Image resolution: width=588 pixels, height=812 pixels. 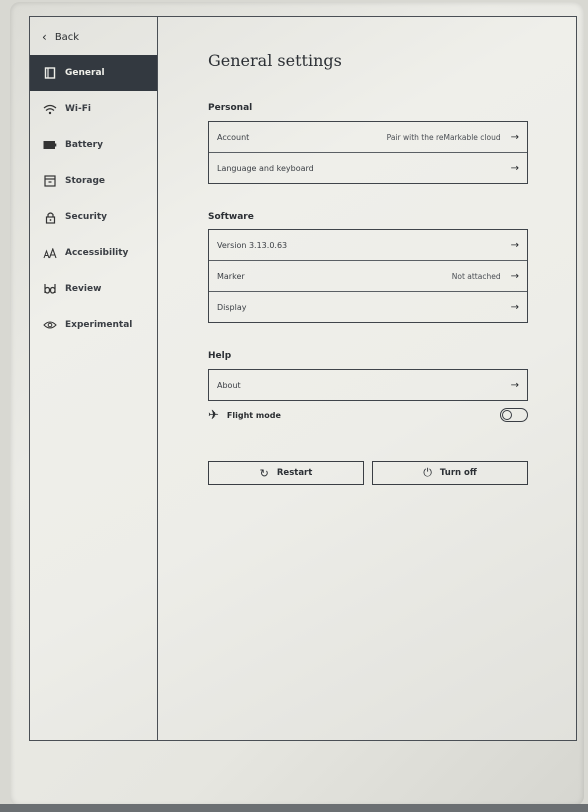 I want to click on eye-icon, so click(x=50, y=325).